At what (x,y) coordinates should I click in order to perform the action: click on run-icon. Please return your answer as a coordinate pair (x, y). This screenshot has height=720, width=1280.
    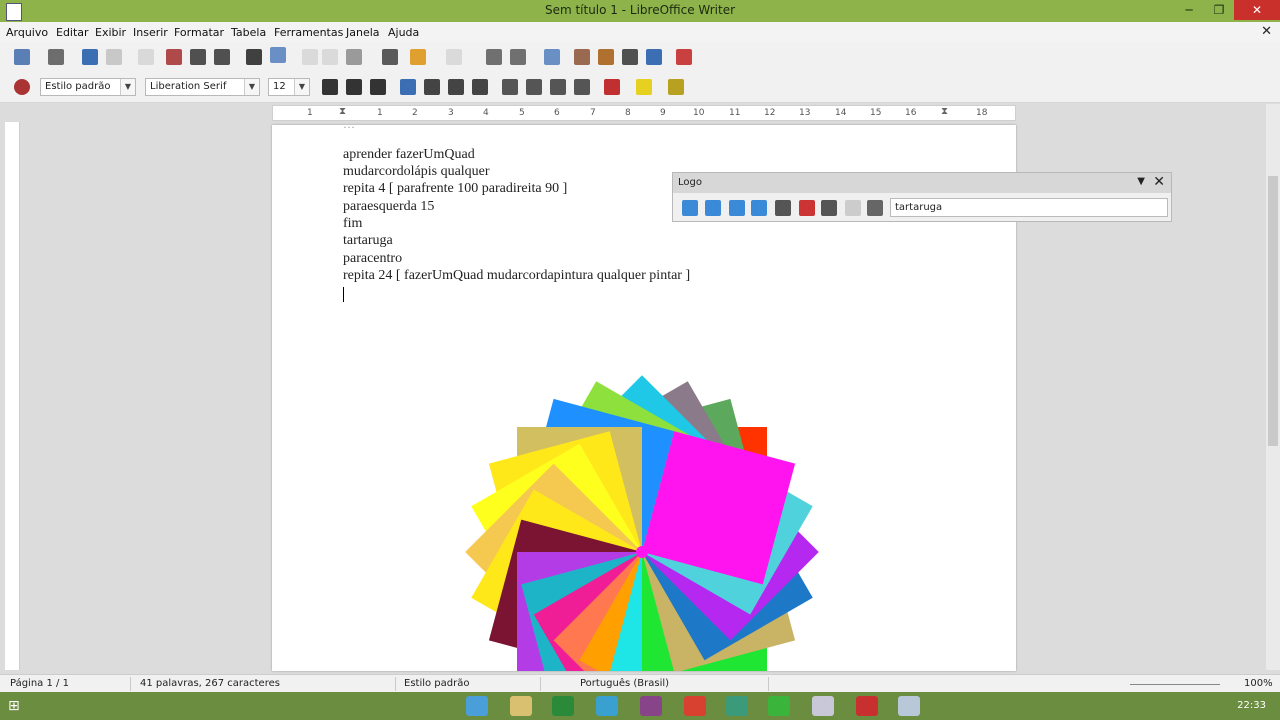
    Looking at the image, I should click on (783, 208).